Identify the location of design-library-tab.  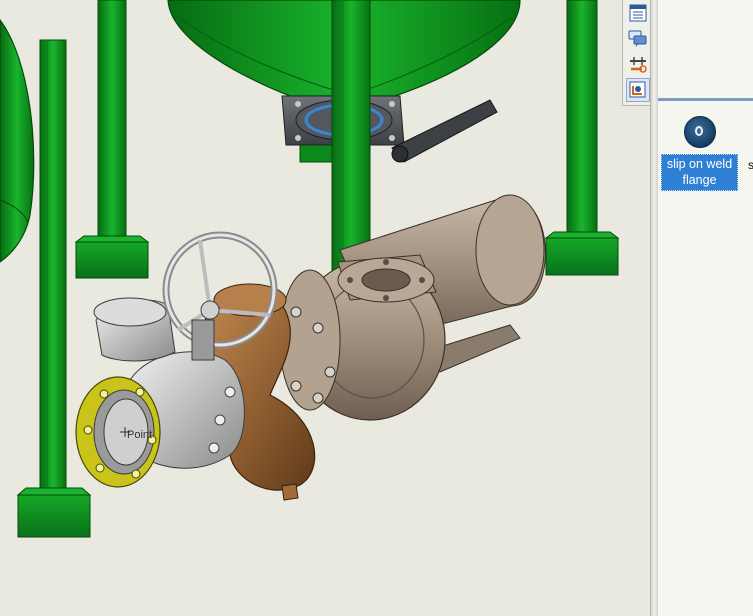
(638, 64).